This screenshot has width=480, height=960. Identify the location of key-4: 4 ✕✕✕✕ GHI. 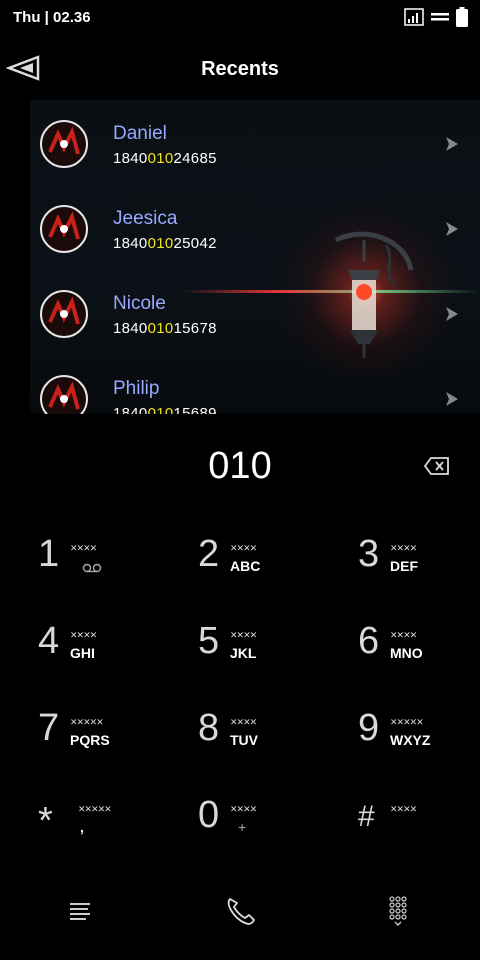
(108, 655).